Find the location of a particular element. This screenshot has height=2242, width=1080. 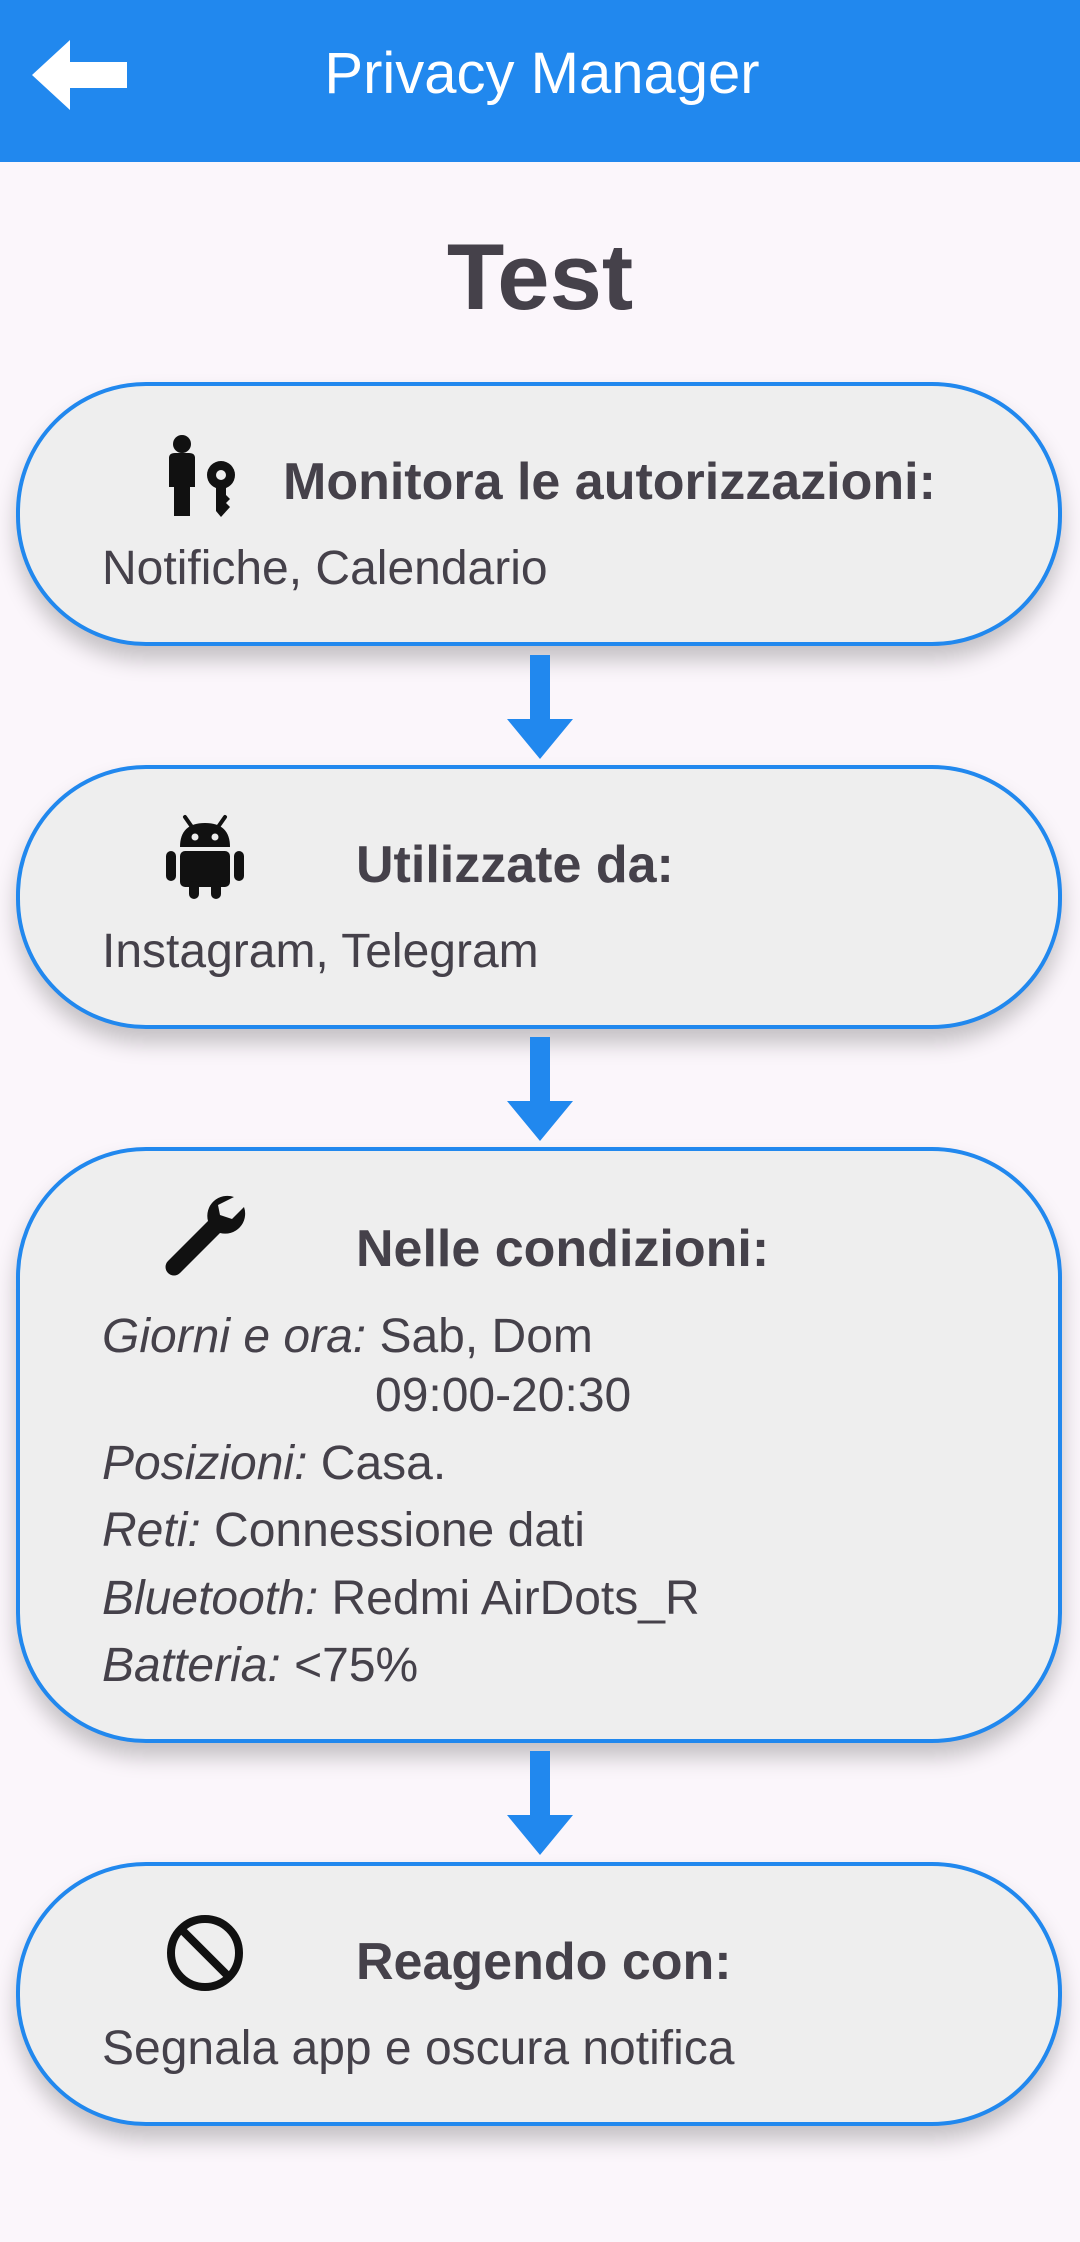

reaction-value: Segnala app e oscura notifica is located at coordinates (418, 2048).